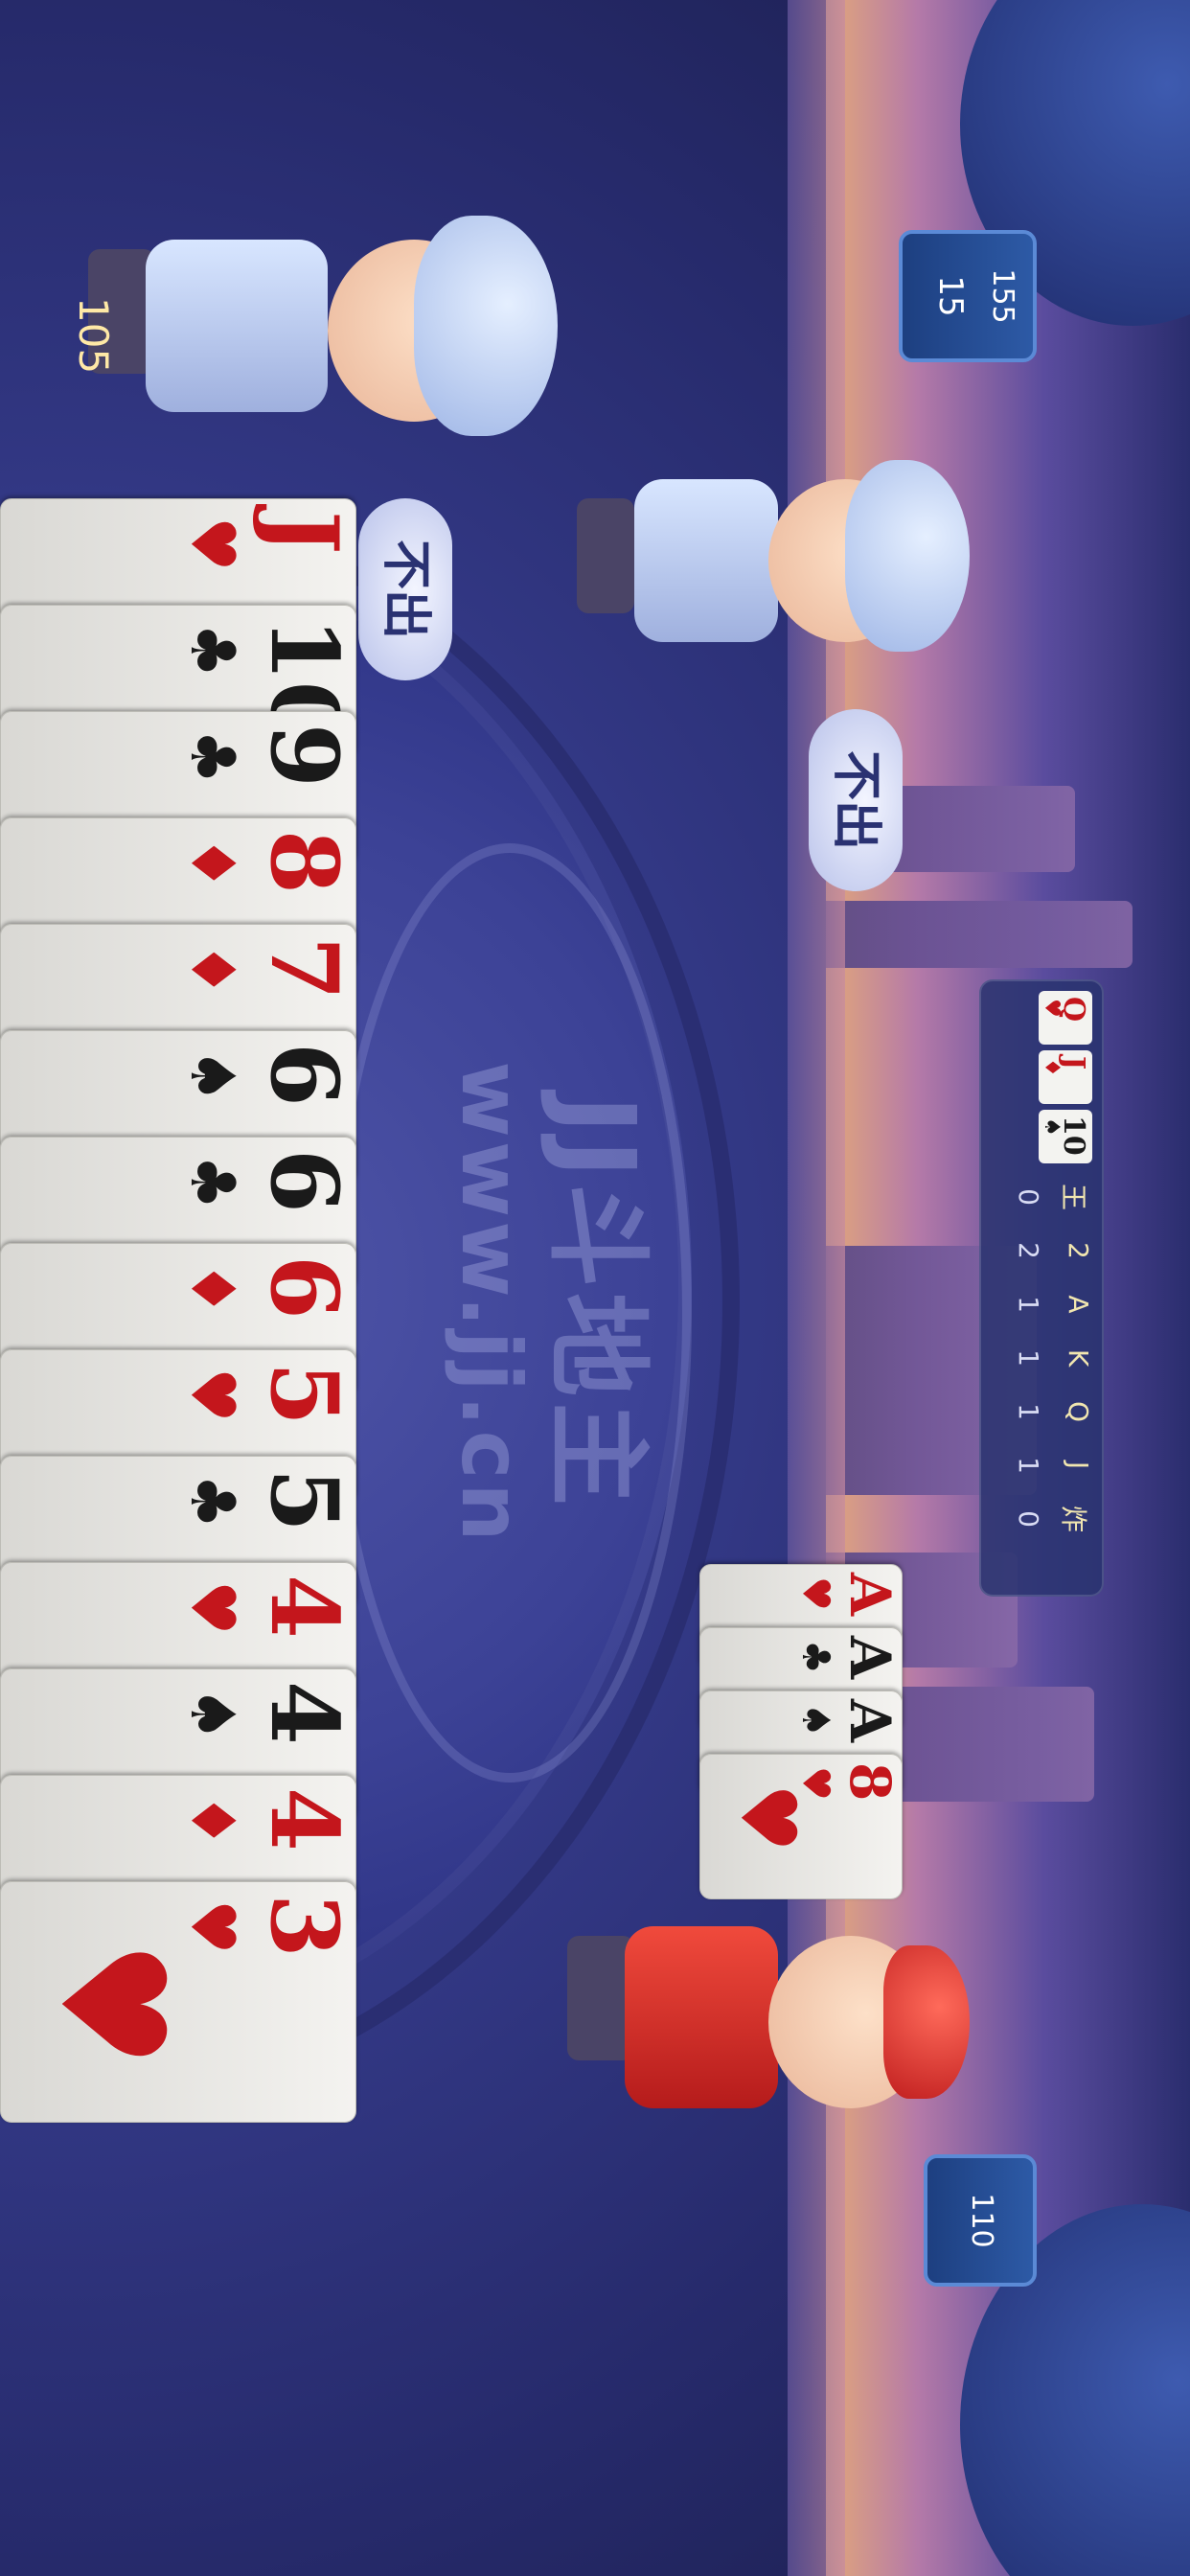  Describe the element at coordinates (1053, 1385) in the screenshot. I see `card-count-grid: 王 2 A K Q J 炸 0 2 1 1 1 1 0` at that location.